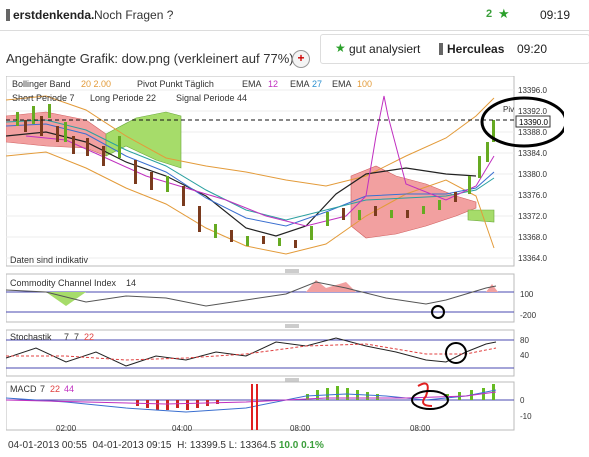 The width and height of the screenshot is (589, 457). Describe the element at coordinates (41, 84) in the screenshot. I see `legend-bollinger: Bollinger Band` at that location.